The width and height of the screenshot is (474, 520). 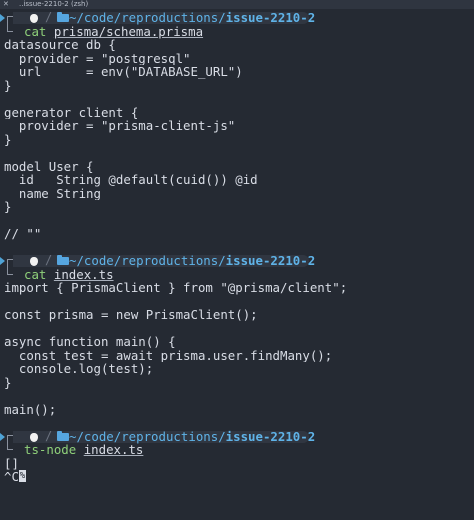 What do you see at coordinates (237, 4) in the screenshot?
I see `title-bar: ✕ ..issue-2210-2 (zsh)` at bounding box center [237, 4].